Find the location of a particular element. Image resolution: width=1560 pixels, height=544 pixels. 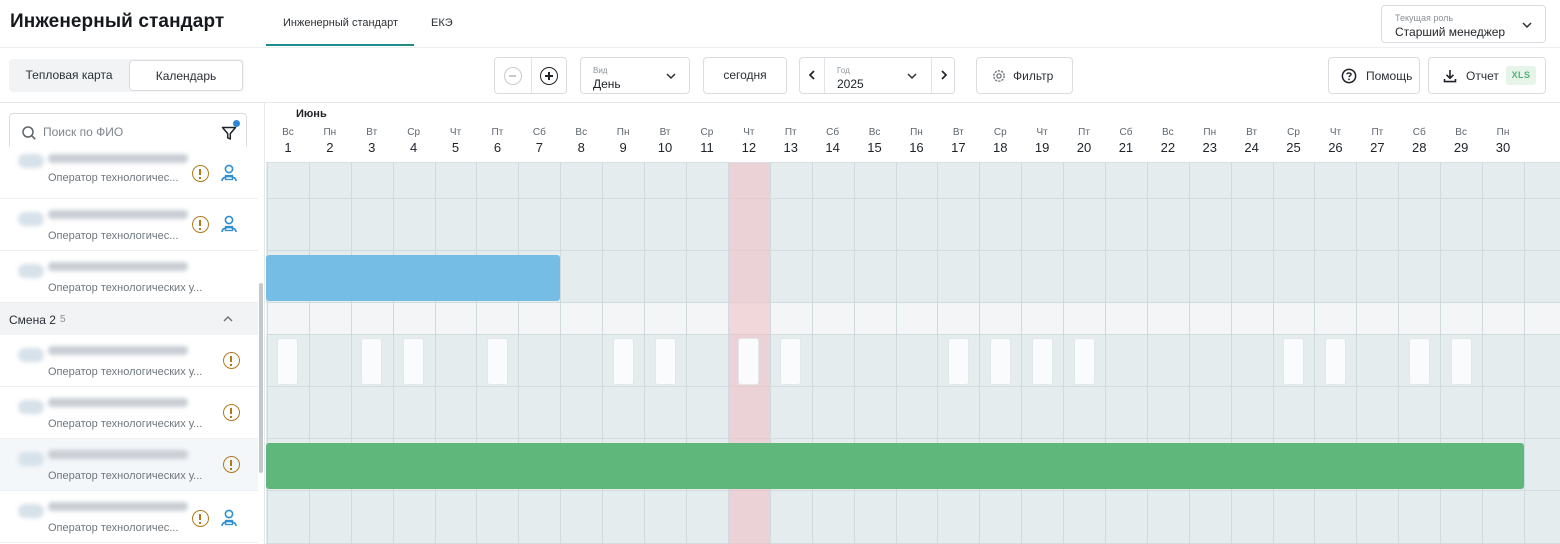

filter-label: Фильтр is located at coordinates (1033, 76).